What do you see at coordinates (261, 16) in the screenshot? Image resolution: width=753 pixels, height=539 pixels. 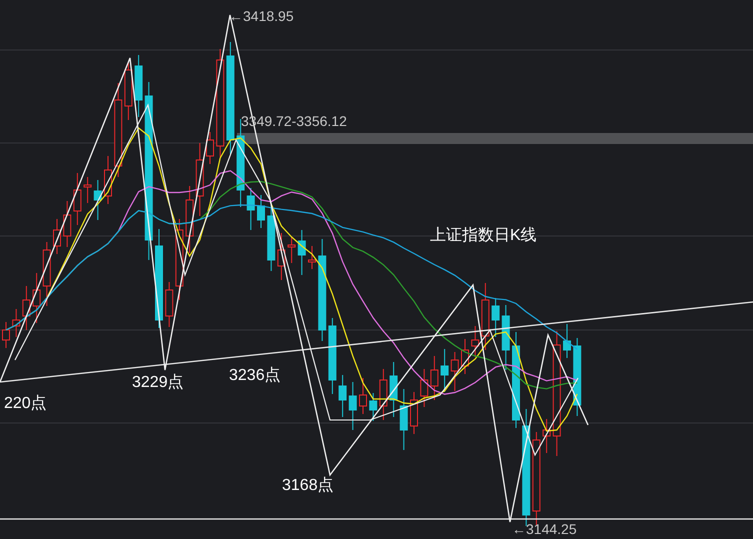 I see `price-label: ←3418.95` at bounding box center [261, 16].